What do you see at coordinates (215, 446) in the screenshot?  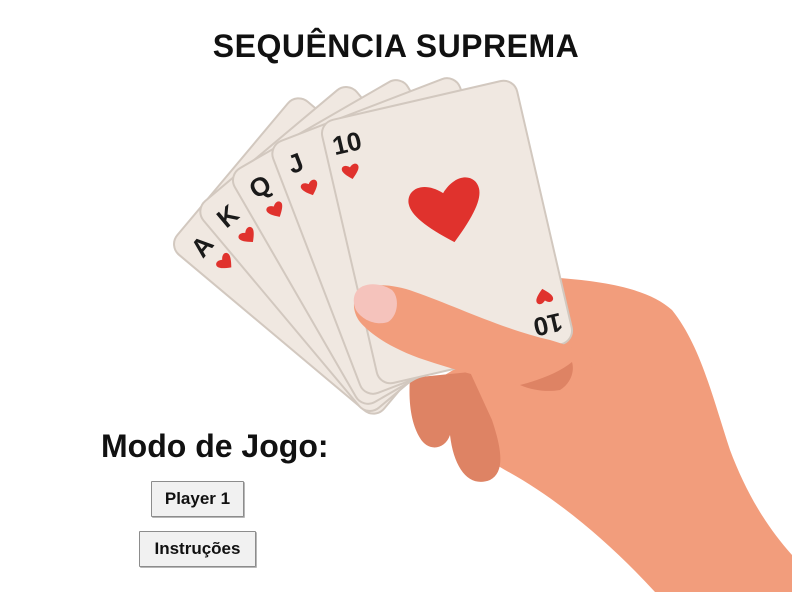 I see `game-mode-label: Modo de Jogo:` at bounding box center [215, 446].